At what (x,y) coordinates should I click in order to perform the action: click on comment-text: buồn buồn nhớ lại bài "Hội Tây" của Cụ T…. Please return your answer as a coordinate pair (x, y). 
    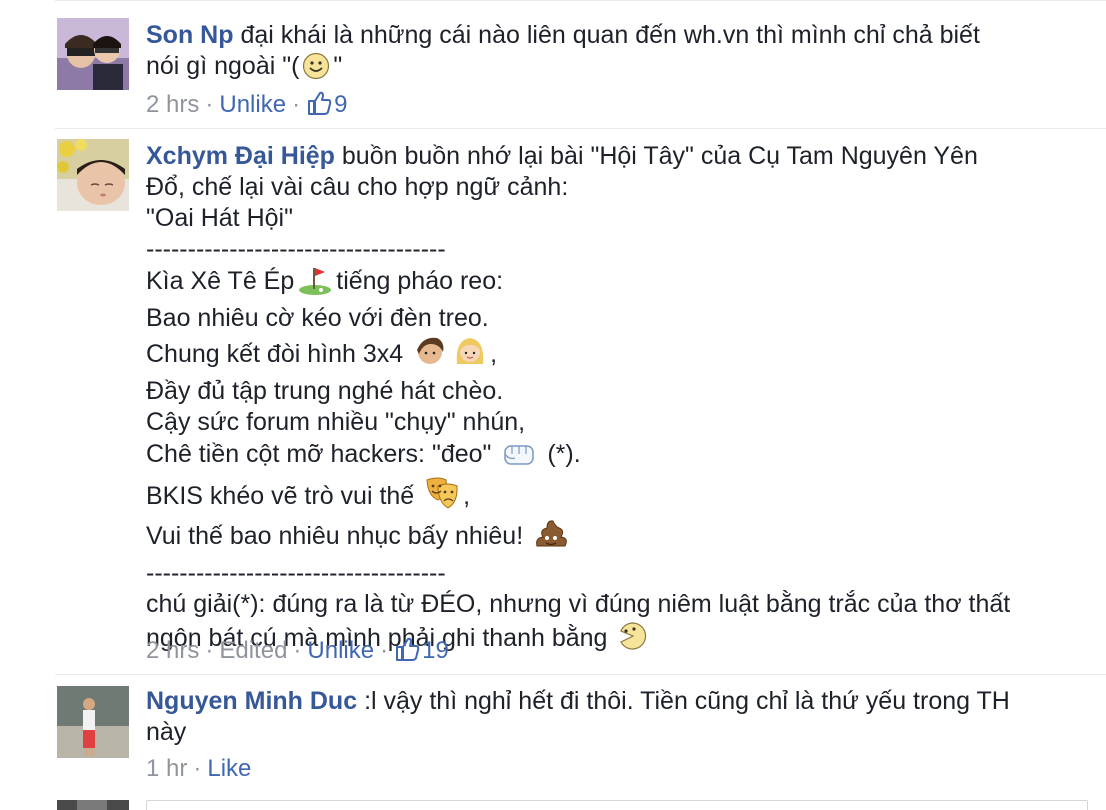
    Looking at the image, I should click on (659, 156).